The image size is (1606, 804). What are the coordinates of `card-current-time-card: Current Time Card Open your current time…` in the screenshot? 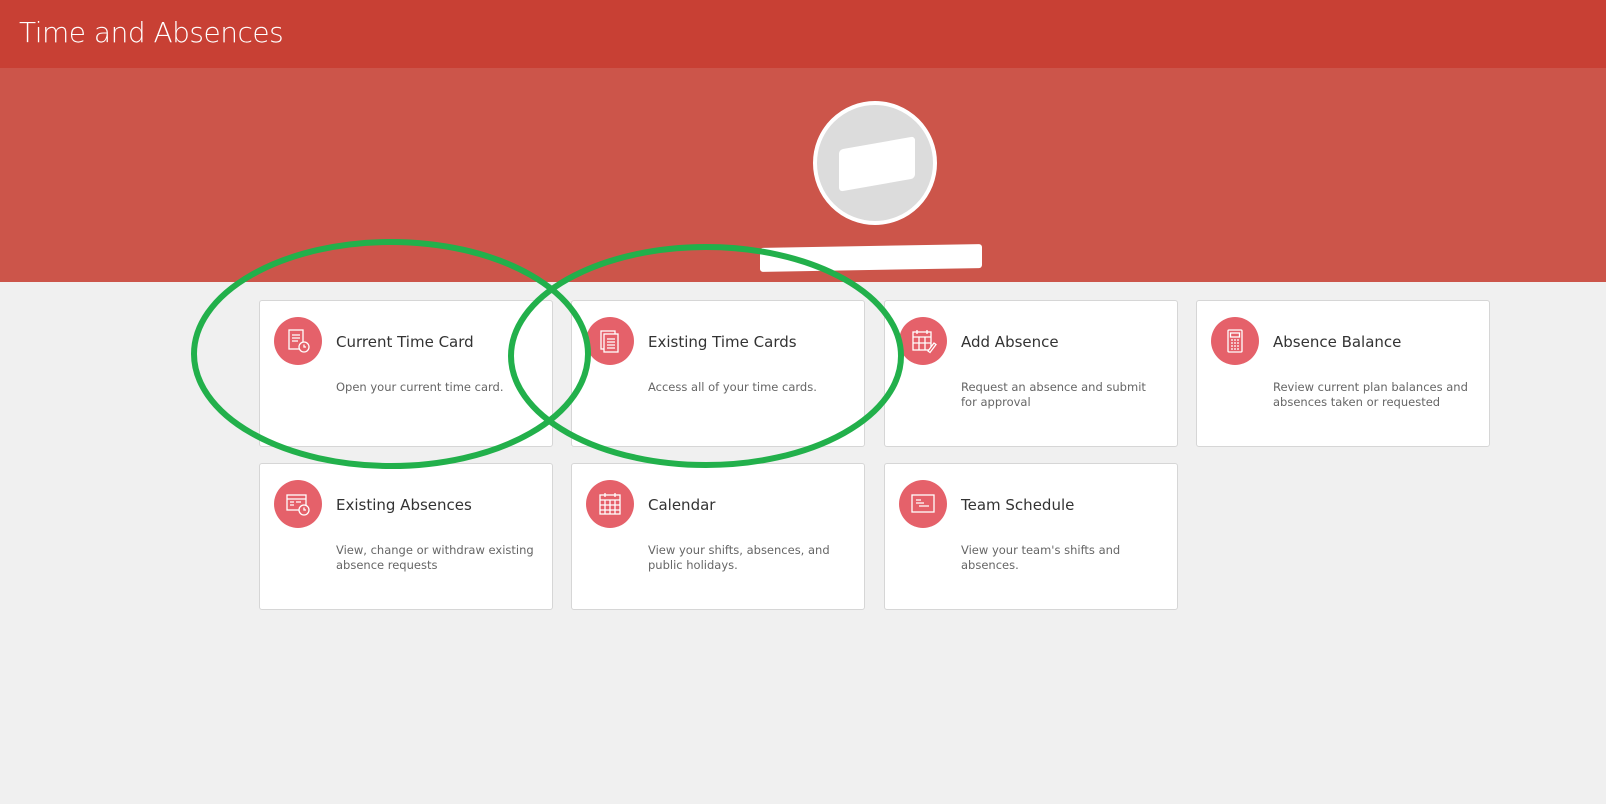 It's located at (406, 373).